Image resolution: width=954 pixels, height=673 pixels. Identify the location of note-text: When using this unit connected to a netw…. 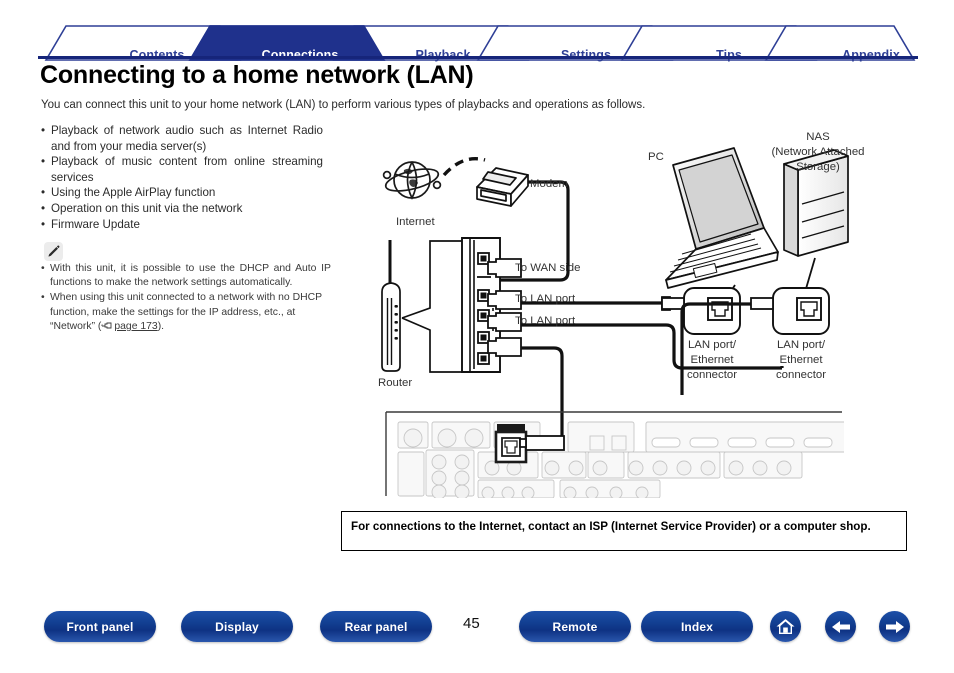
(186, 312).